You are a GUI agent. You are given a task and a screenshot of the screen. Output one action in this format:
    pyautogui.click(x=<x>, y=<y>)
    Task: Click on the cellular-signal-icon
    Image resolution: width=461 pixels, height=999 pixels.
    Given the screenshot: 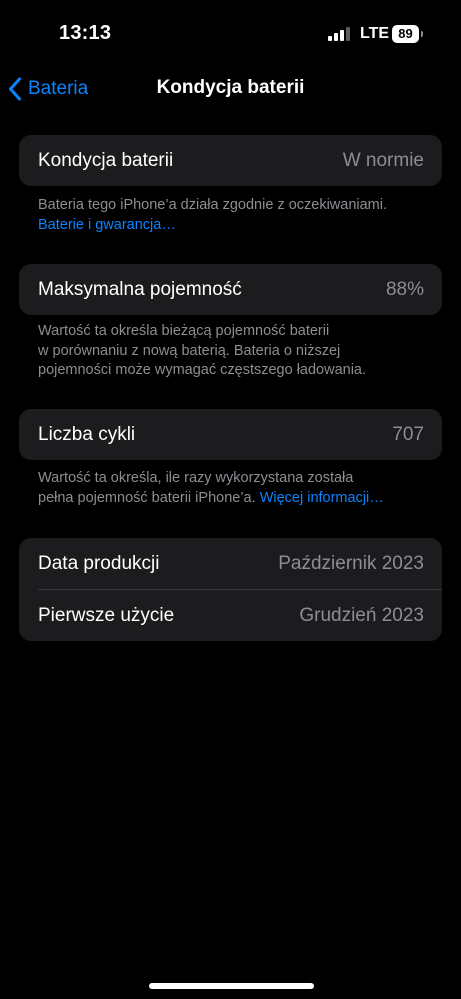 What is the action you would take?
    pyautogui.click(x=340, y=34)
    